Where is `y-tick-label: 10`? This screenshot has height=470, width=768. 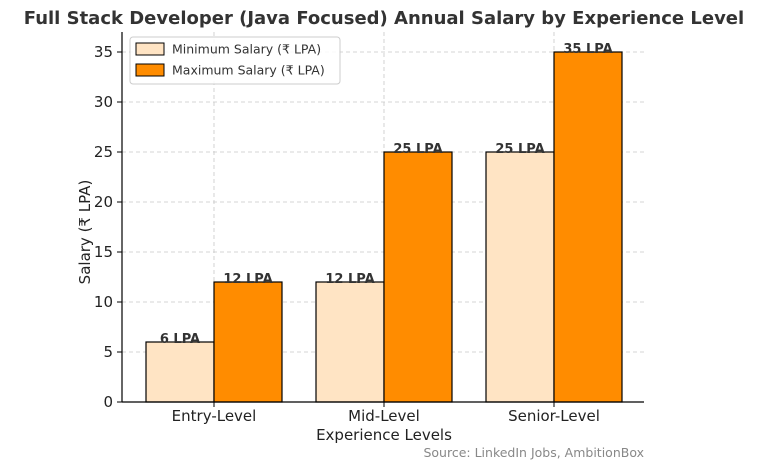
y-tick-label: 10 is located at coordinates (103, 302).